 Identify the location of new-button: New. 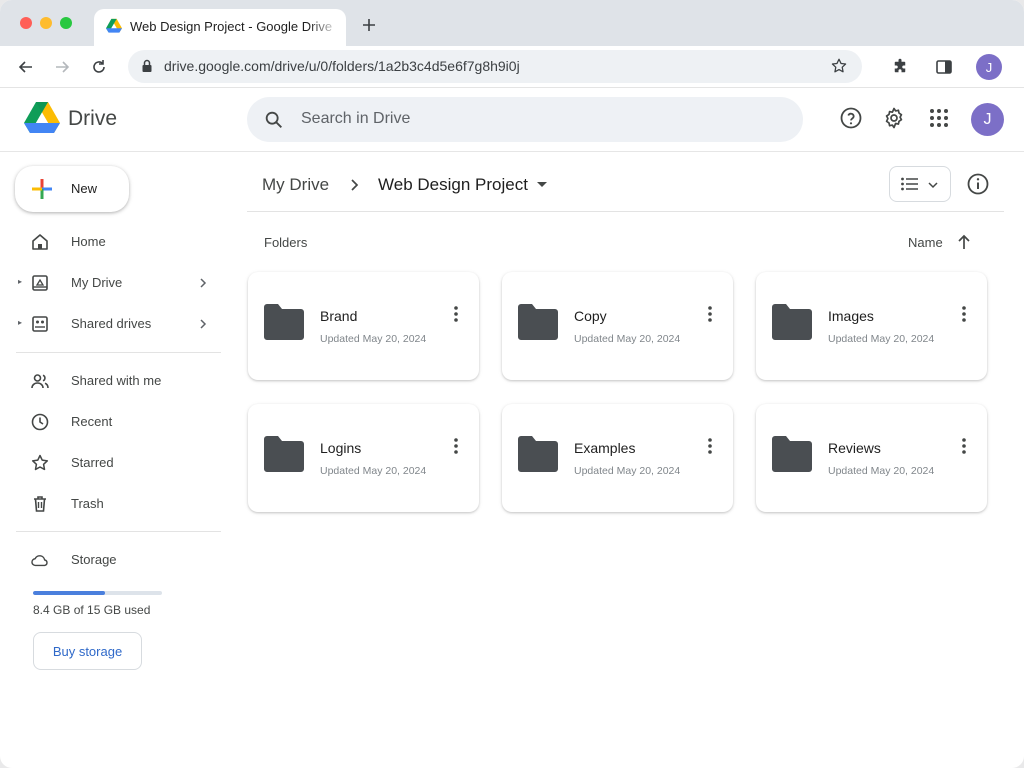
(72, 189).